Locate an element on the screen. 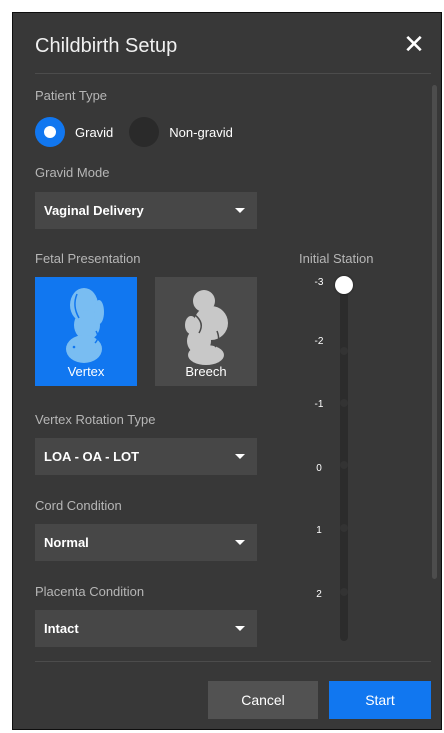  radio-unselected-icon is located at coordinates (144, 132).